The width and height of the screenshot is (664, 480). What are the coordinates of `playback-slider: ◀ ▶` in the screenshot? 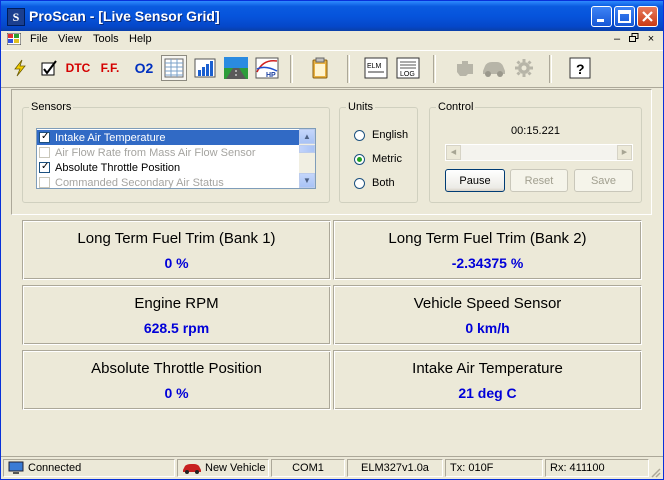 It's located at (539, 152).